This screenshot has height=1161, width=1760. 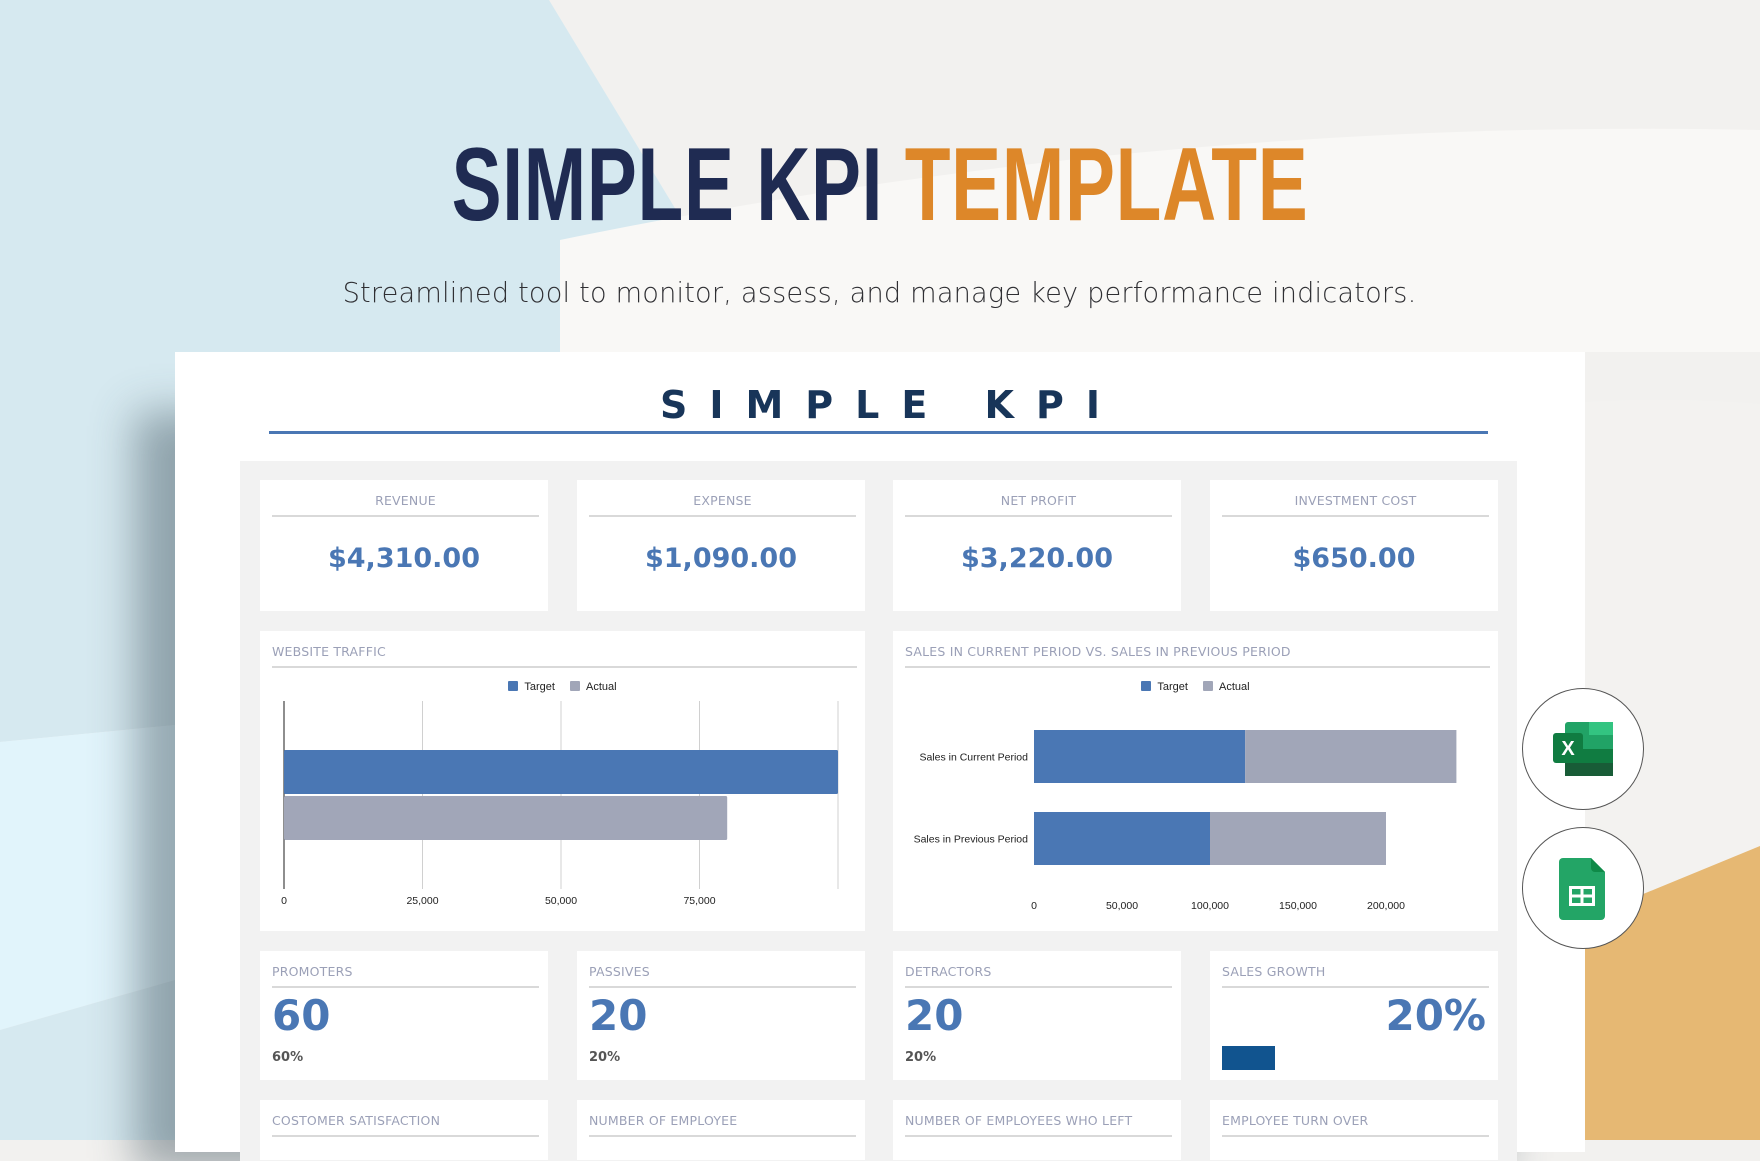 I want to click on kpi-card-investment-cost: INVESTMENT COST $650.00, so click(x=1354, y=545).